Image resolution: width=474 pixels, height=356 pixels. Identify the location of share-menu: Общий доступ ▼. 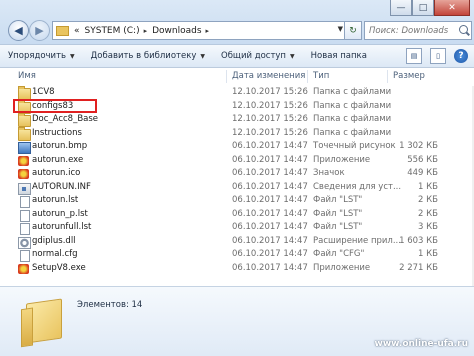
(258, 56).